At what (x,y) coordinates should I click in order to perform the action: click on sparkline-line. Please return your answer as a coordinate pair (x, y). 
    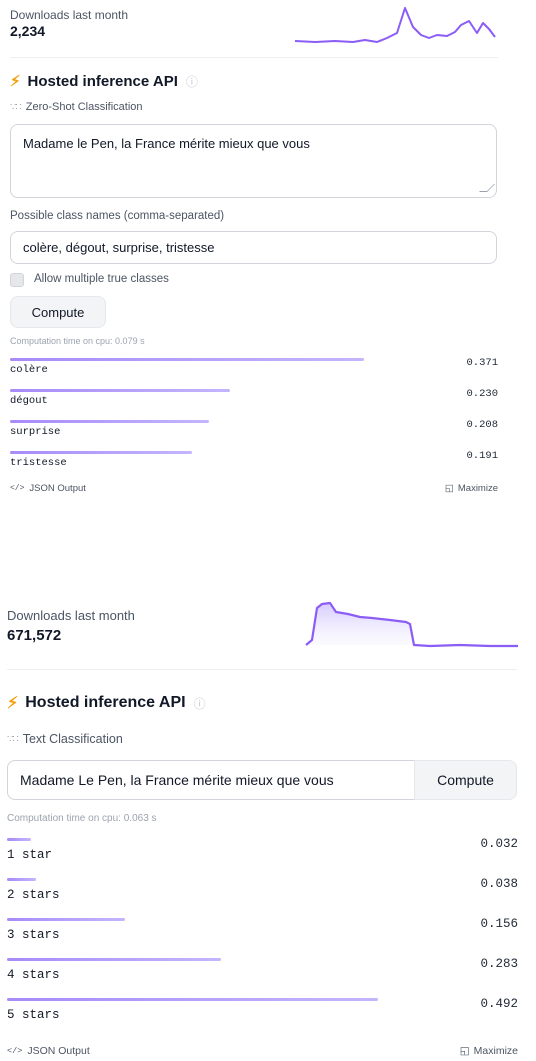
    Looking at the image, I should click on (395, 25).